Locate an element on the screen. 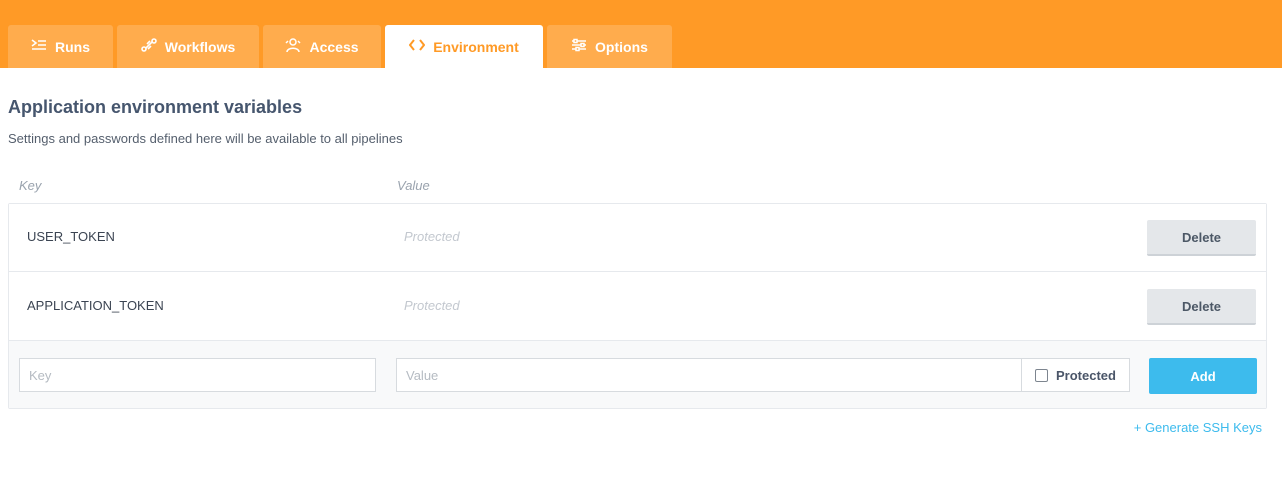  generate-ssh-keys-link: + Generate SSH Keys is located at coordinates (1198, 427).